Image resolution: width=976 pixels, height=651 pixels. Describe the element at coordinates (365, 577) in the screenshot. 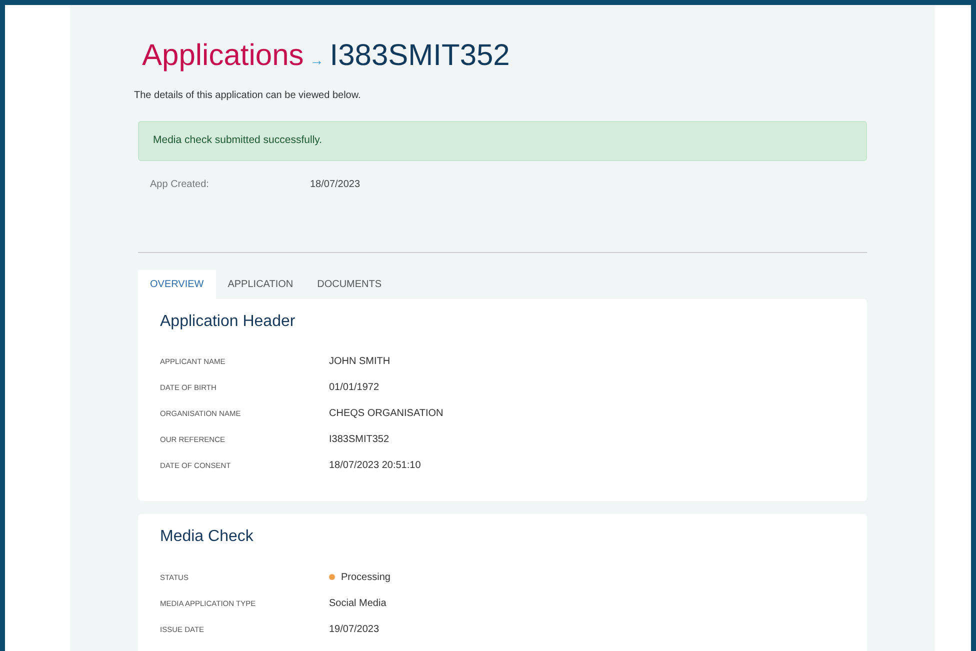

I see `status-text: Processing` at that location.